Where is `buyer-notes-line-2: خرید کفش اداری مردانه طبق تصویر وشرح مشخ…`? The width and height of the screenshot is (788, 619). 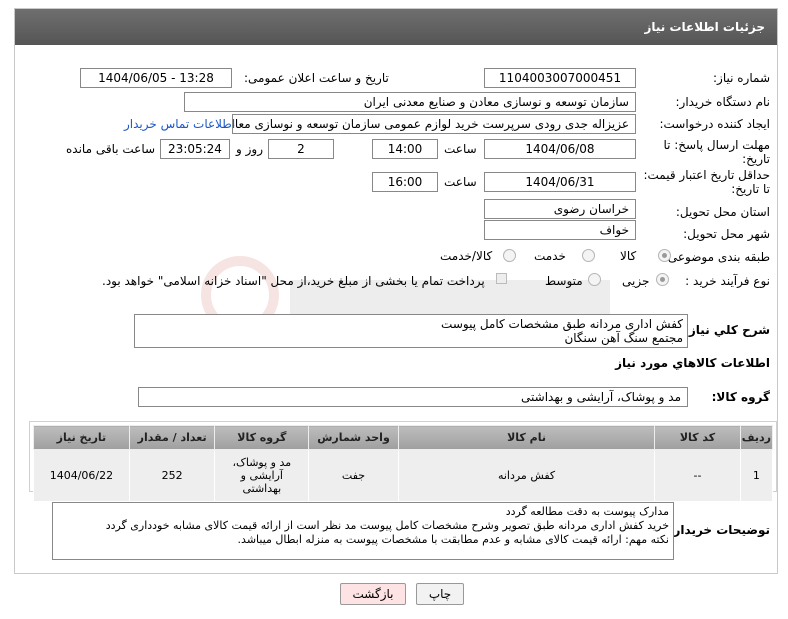
buyer-notes-line-2: خرید کفش اداری مردانه طبق تصویر وشرح مشخ… is located at coordinates (387, 525).